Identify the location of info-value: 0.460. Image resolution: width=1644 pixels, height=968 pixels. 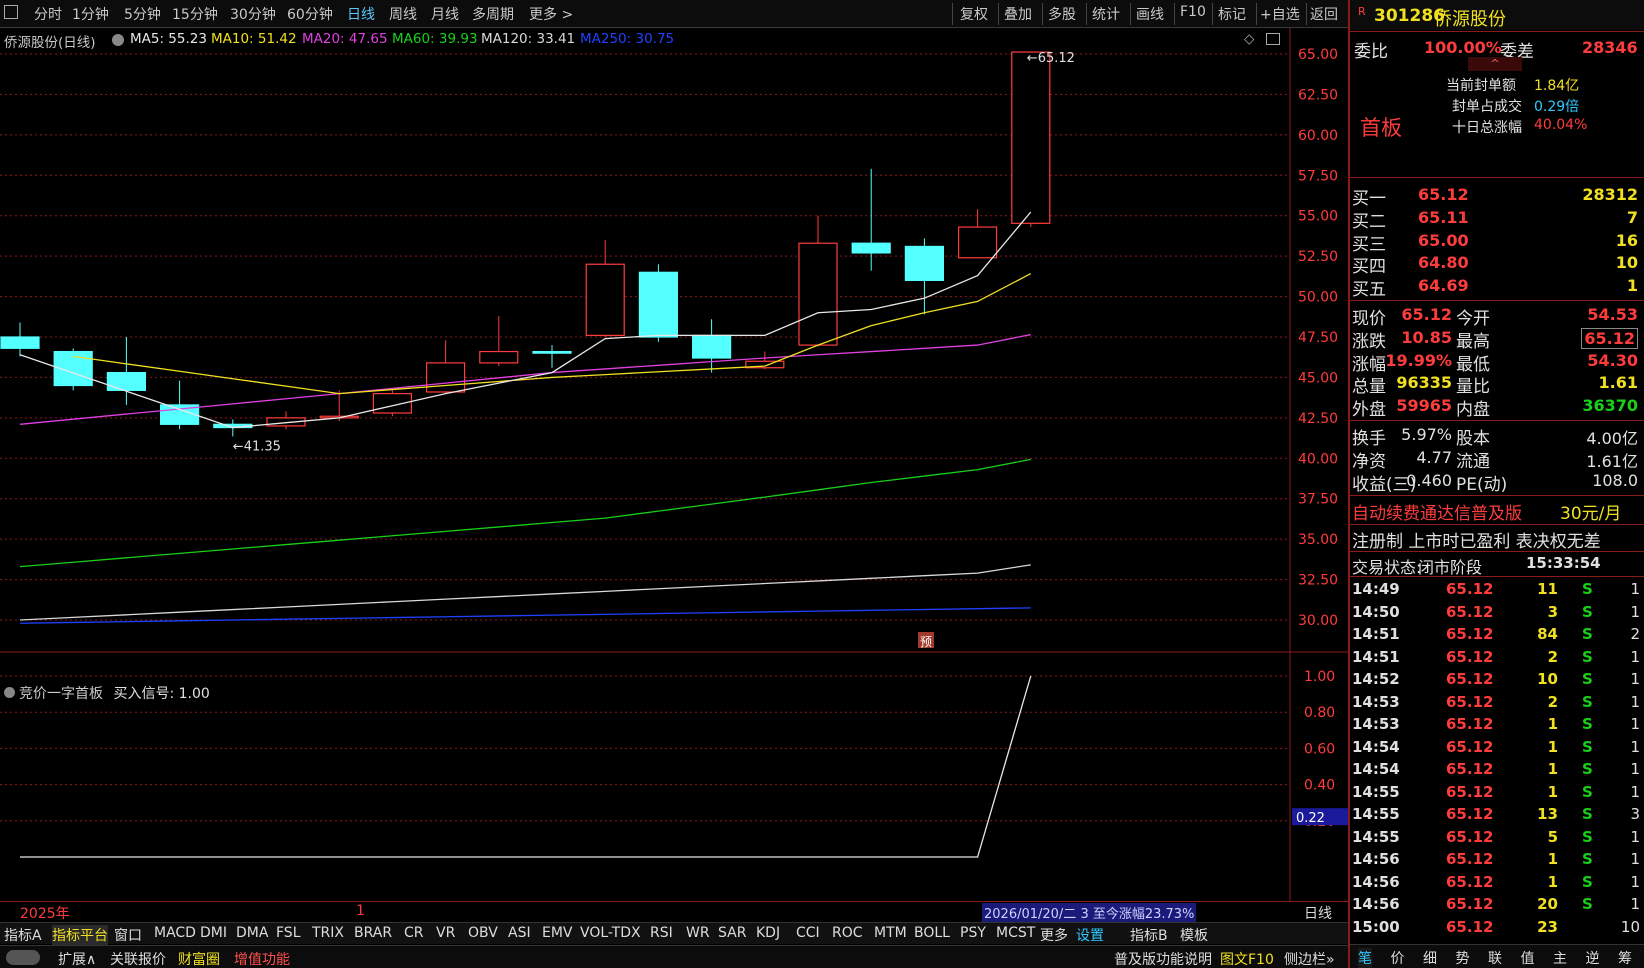
(1429, 480).